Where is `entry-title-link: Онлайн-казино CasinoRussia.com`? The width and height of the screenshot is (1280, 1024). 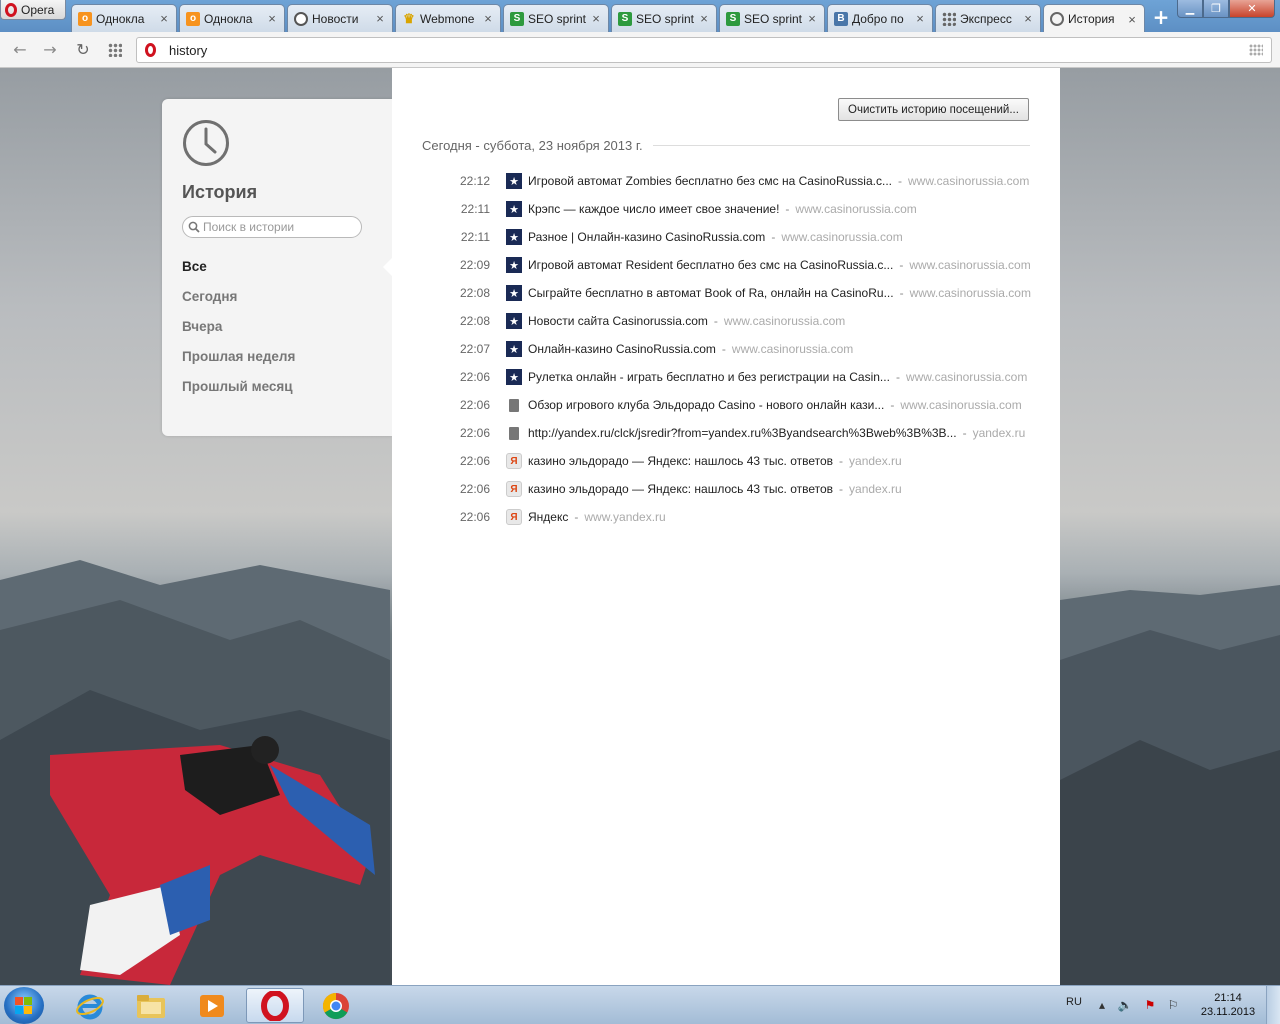 entry-title-link: Онлайн-казино CasinoRussia.com is located at coordinates (622, 349).